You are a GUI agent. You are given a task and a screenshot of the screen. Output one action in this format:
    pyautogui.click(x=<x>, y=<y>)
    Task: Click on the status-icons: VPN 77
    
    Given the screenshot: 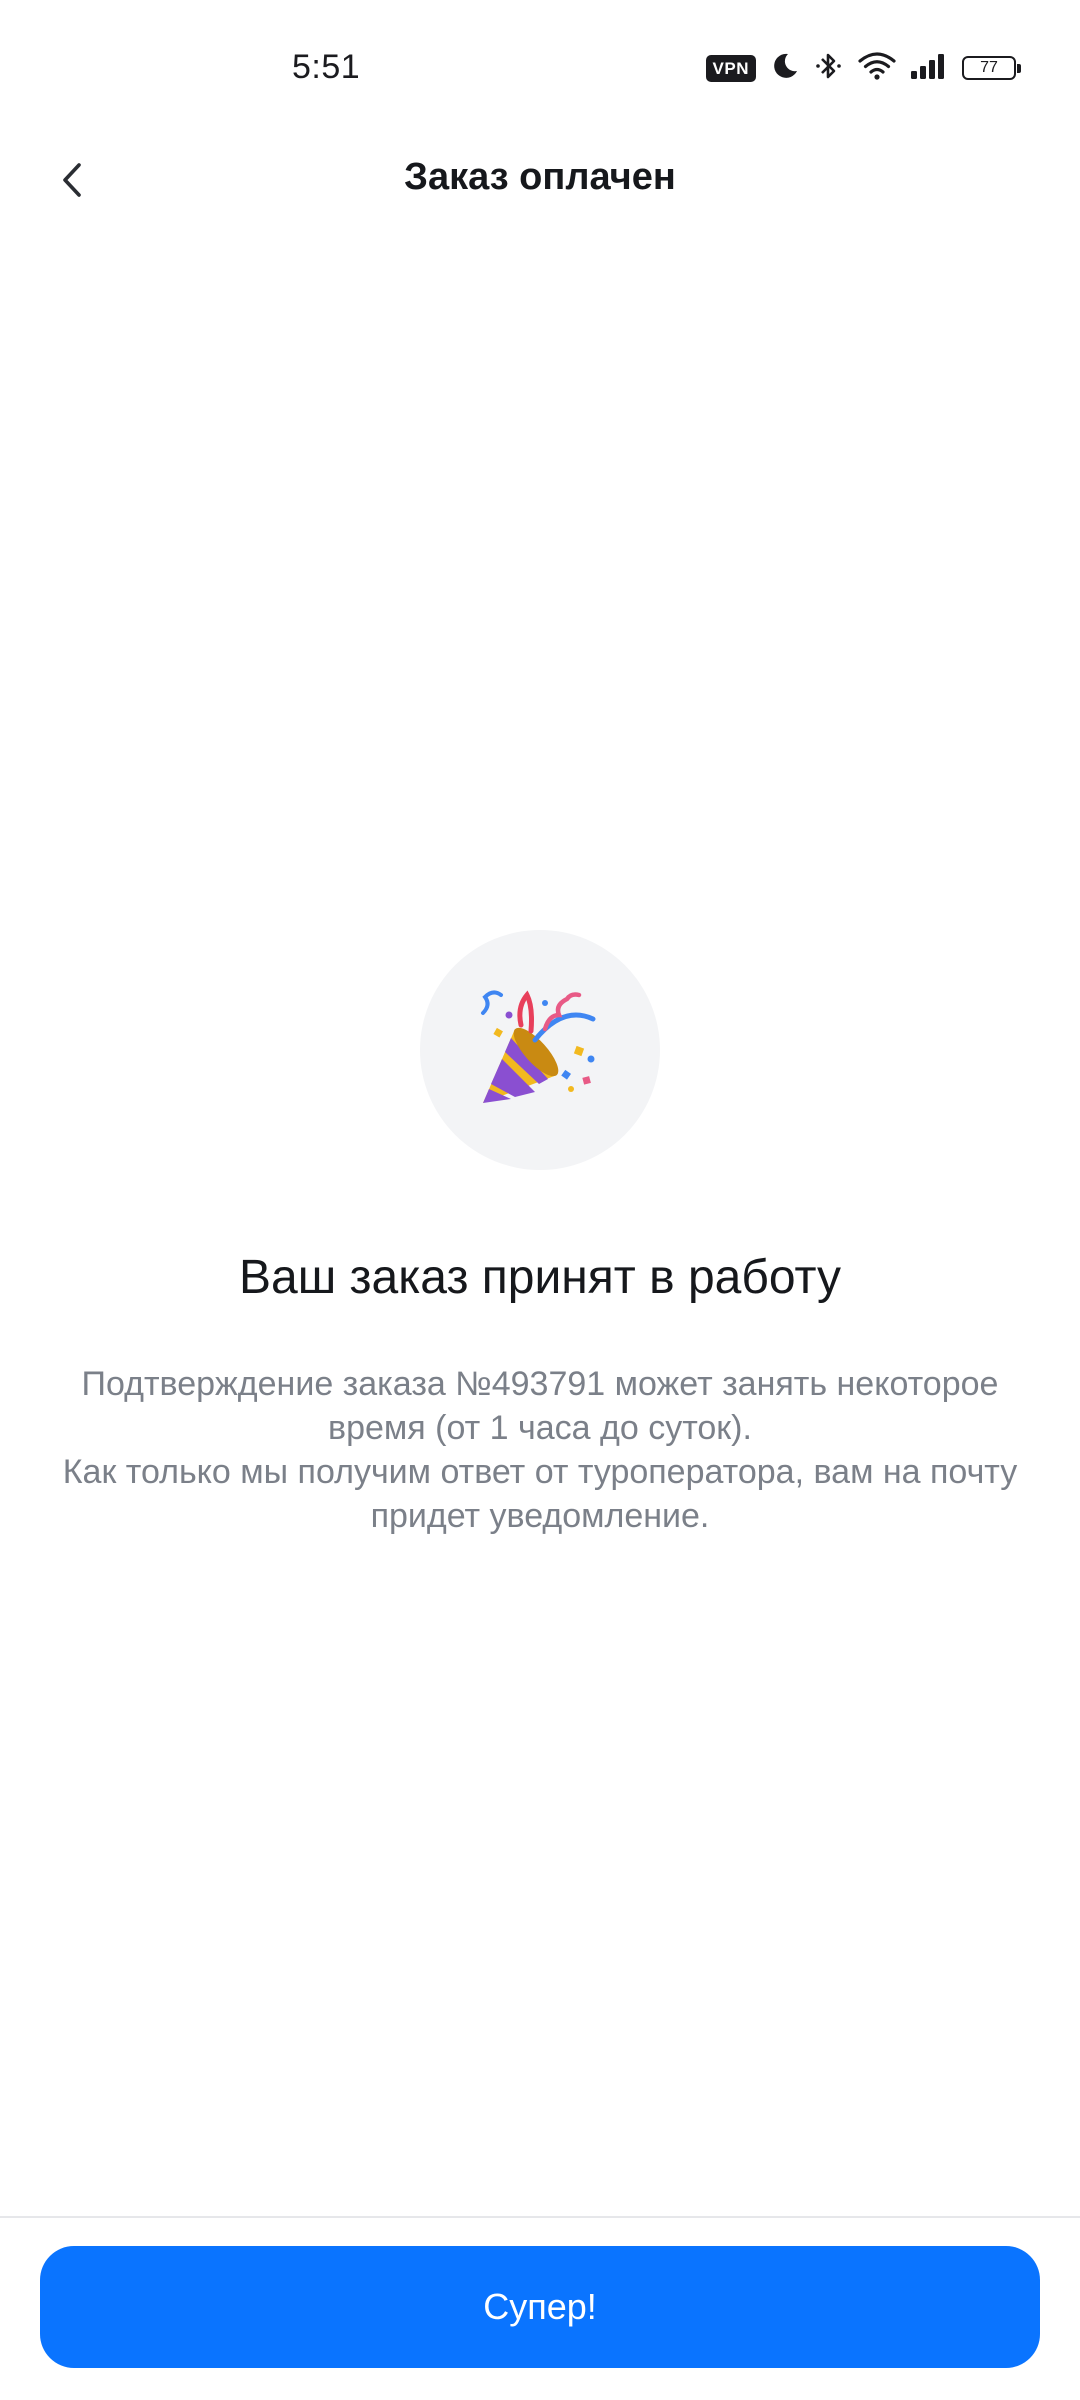 What is the action you would take?
    pyautogui.click(x=863, y=68)
    